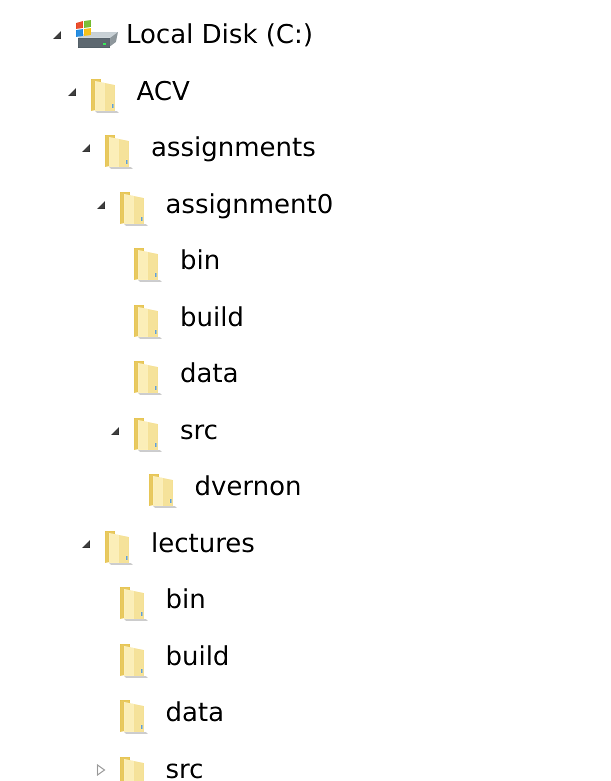 Image resolution: width=611 pixels, height=781 pixels. Describe the element at coordinates (163, 91) in the screenshot. I see `tree-item-label: ACV` at that location.